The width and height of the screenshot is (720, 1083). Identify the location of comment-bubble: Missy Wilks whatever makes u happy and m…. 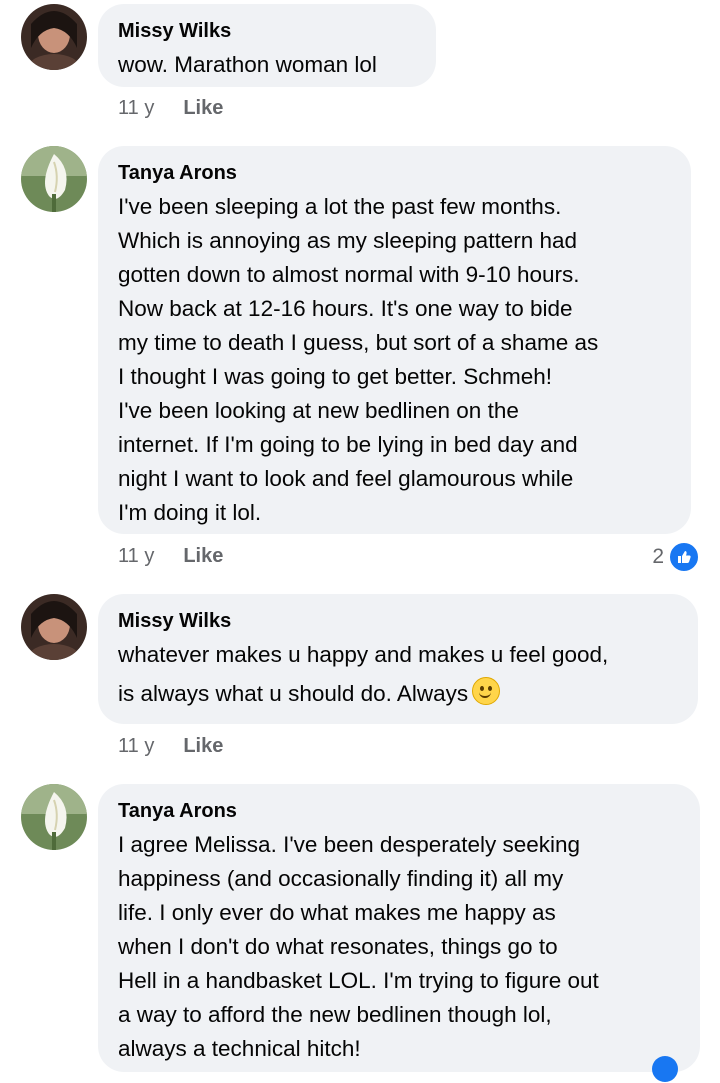
(398, 659).